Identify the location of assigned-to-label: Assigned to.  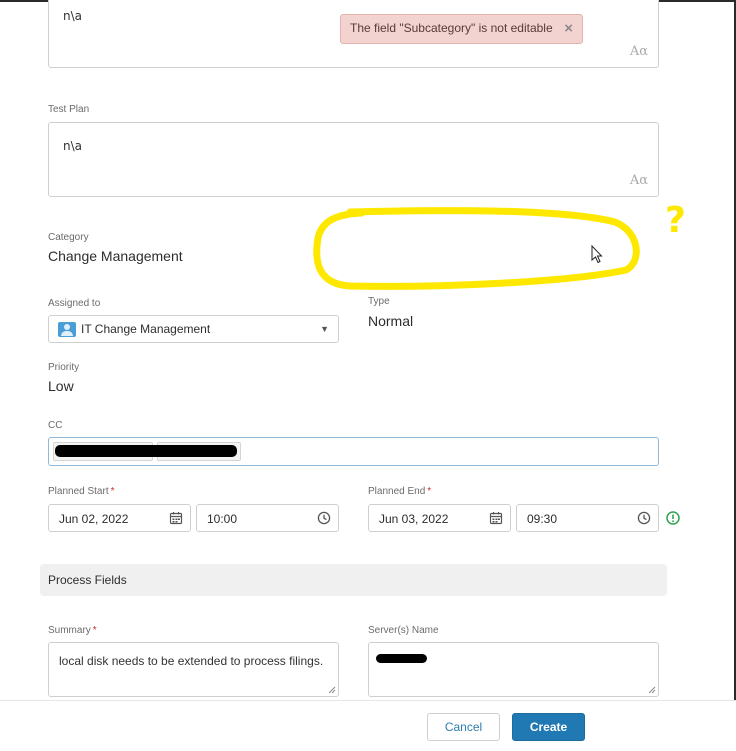
(74, 303).